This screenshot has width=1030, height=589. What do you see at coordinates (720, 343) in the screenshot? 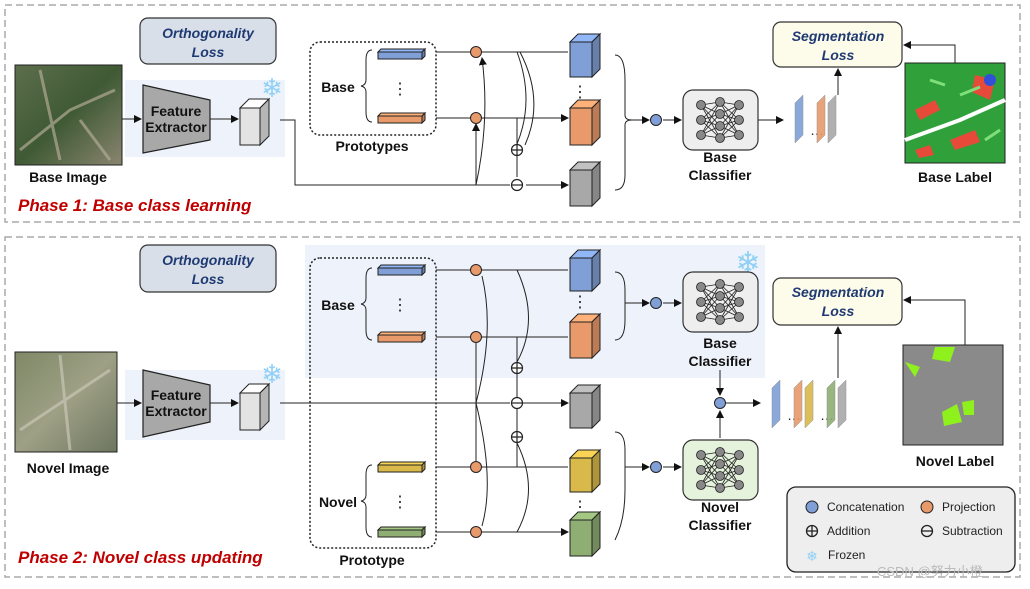
I see `classifier-label: Base` at bounding box center [720, 343].